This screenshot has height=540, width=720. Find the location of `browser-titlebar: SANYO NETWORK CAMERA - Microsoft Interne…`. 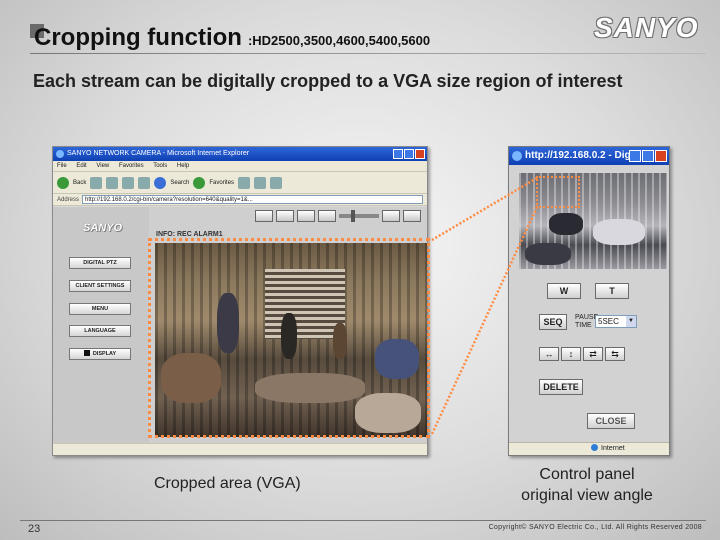

browser-titlebar: SANYO NETWORK CAMERA - Microsoft Interne… is located at coordinates (240, 154).